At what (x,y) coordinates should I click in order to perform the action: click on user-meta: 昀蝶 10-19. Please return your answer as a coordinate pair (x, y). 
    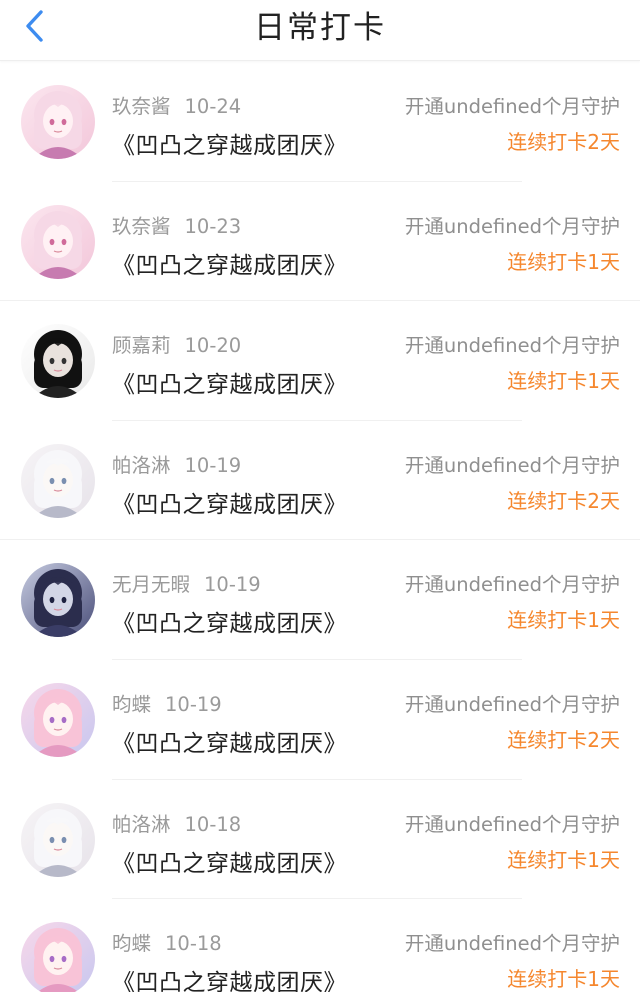
    Looking at the image, I should click on (167, 702).